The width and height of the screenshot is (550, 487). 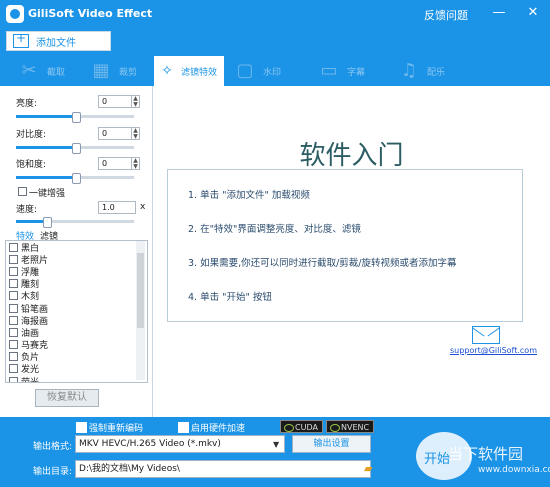 What do you see at coordinates (15, 14) in the screenshot?
I see `app-logo-icon` at bounding box center [15, 14].